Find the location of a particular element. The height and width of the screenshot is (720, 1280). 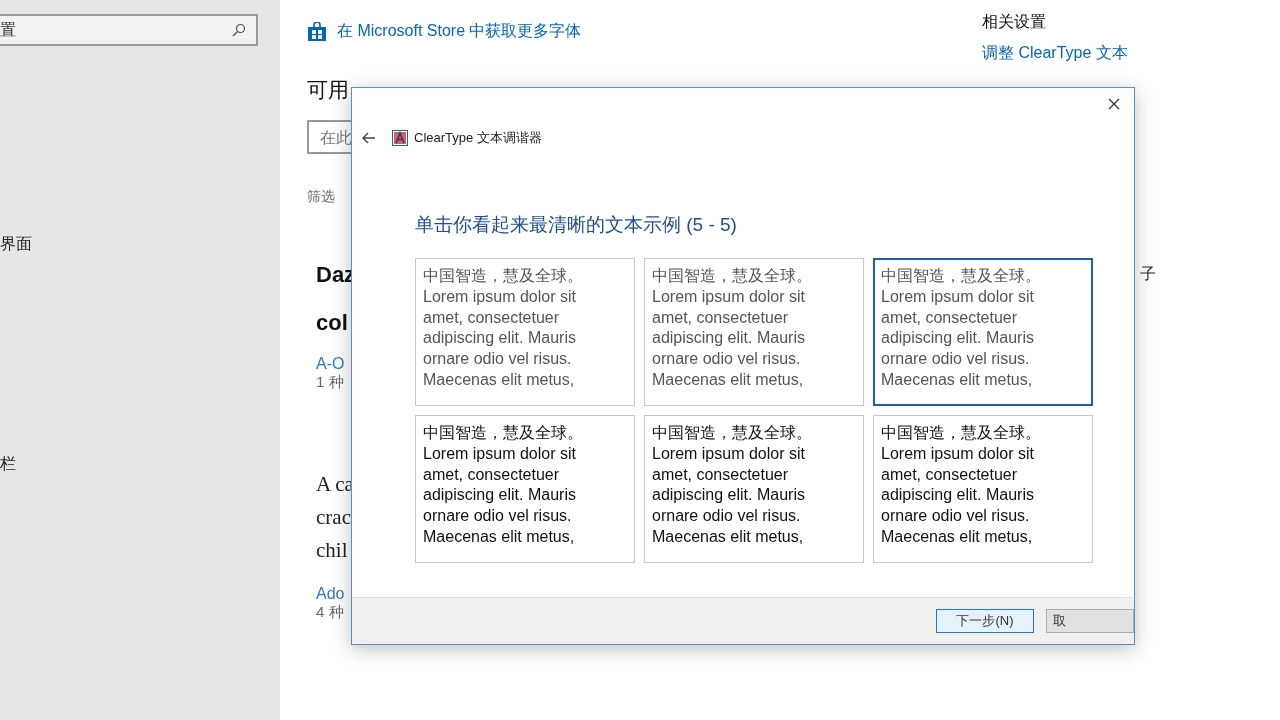

app-icon is located at coordinates (400, 138).